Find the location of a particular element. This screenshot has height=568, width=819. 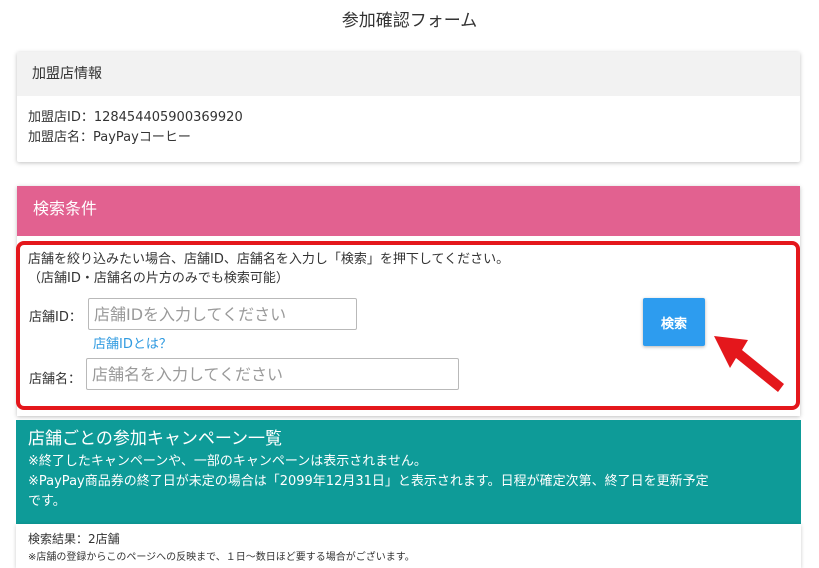

merchant-info-header: 加盟店情報 is located at coordinates (408, 74).